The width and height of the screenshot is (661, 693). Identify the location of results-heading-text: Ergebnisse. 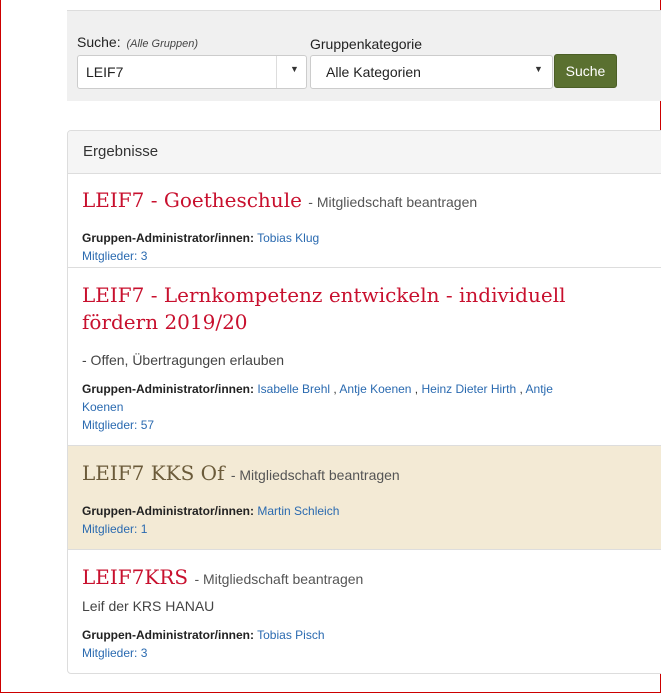
(121, 151).